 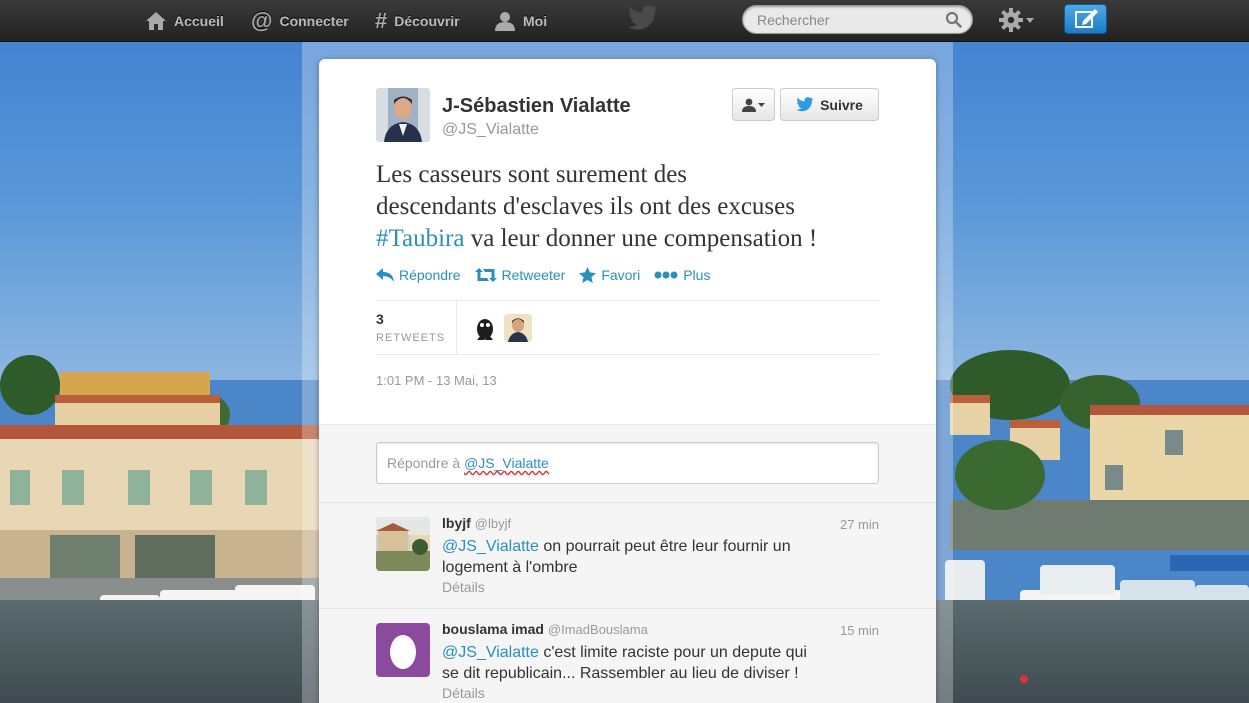 What do you see at coordinates (381, 20) in the screenshot?
I see `hashtag-icon: #` at bounding box center [381, 20].